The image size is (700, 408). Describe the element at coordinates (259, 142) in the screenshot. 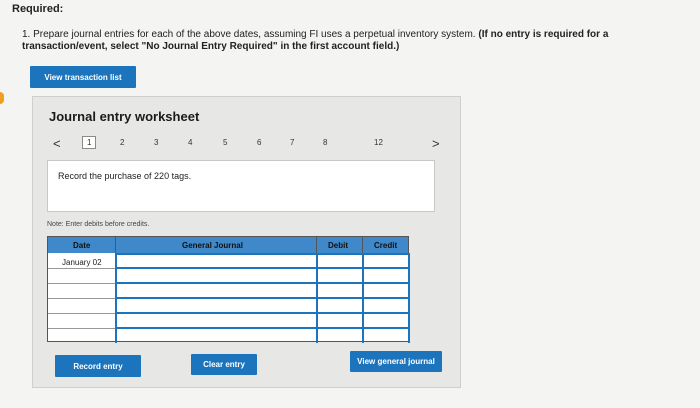

I see `page-6: 6` at that location.